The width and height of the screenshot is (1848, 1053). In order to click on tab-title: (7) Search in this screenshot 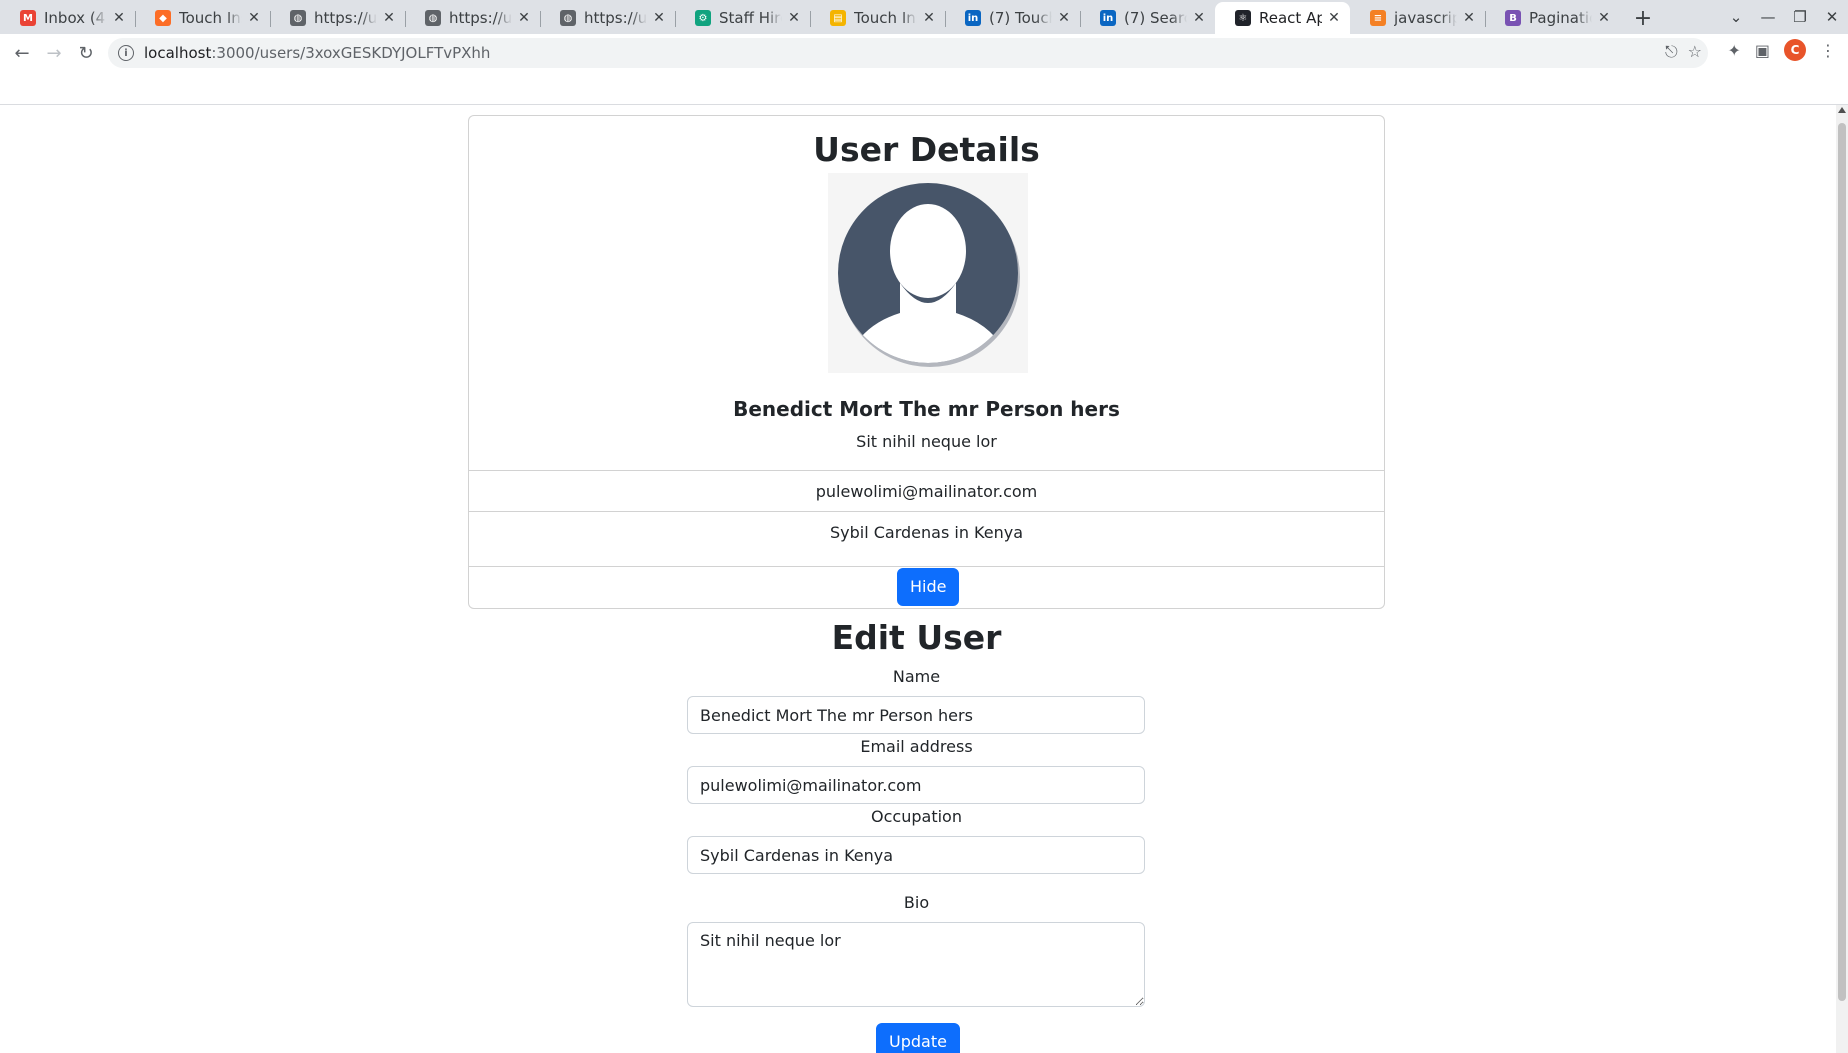, I will do `click(1155, 18)`.